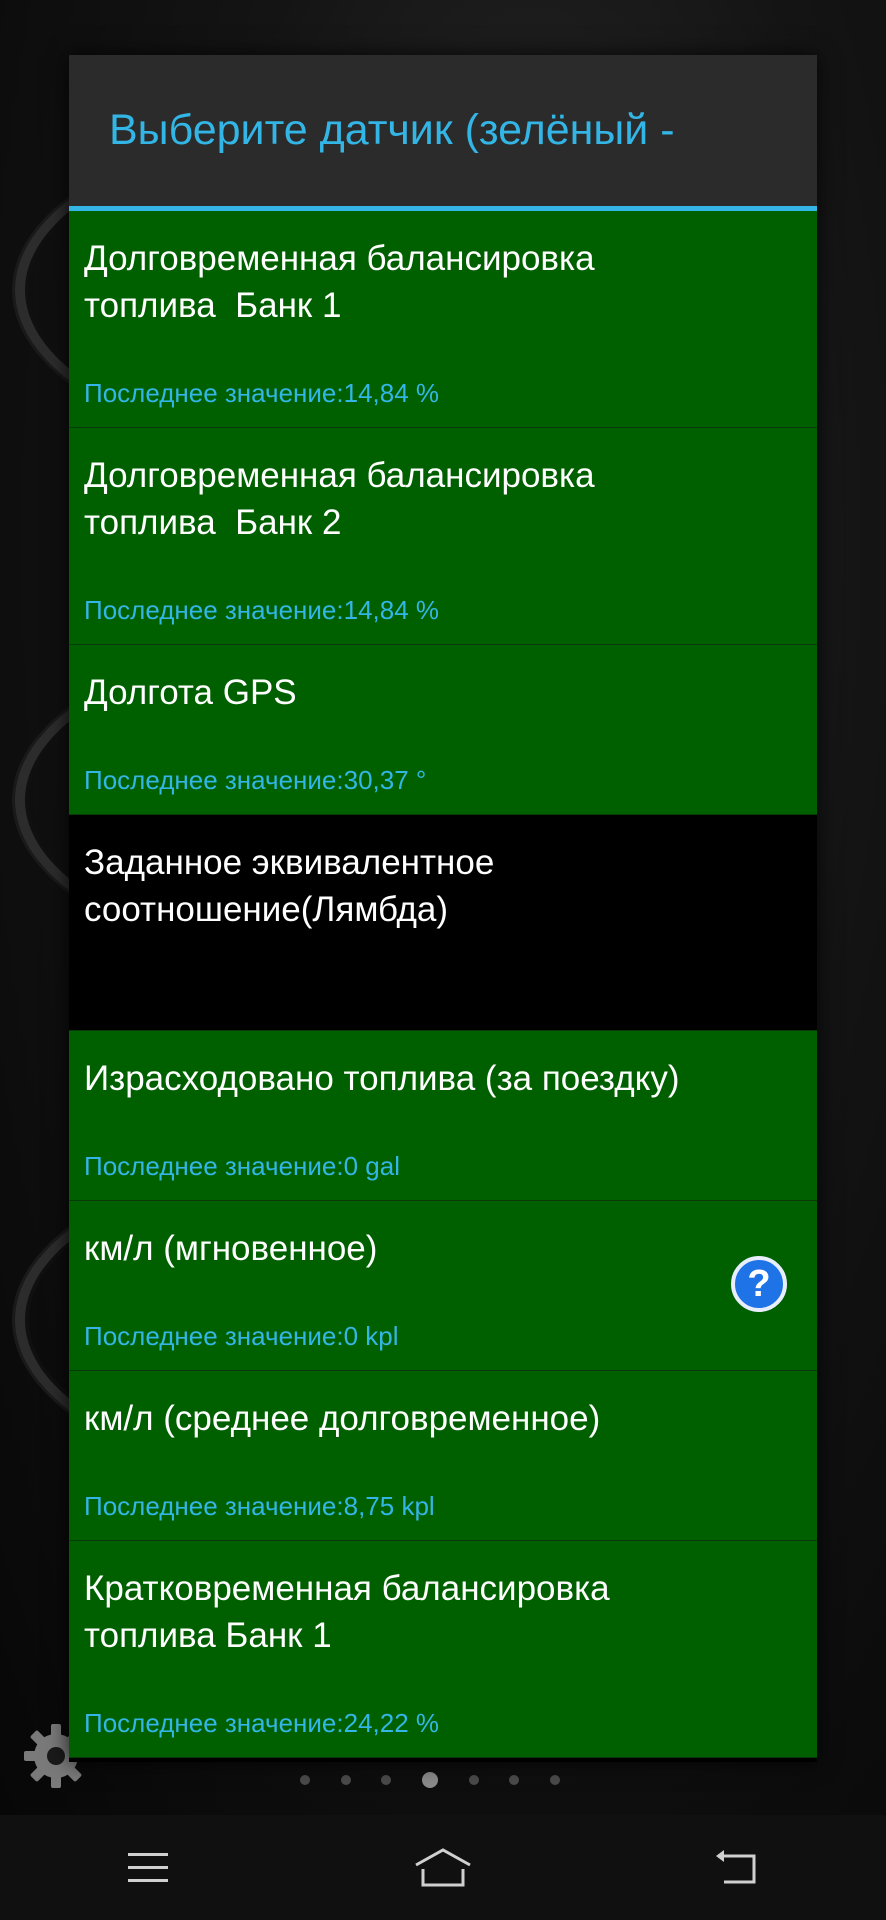 Image resolution: width=886 pixels, height=1920 pixels. Describe the element at coordinates (190, 692) in the screenshot. I see `sensor-name: Долгота GPS` at that location.